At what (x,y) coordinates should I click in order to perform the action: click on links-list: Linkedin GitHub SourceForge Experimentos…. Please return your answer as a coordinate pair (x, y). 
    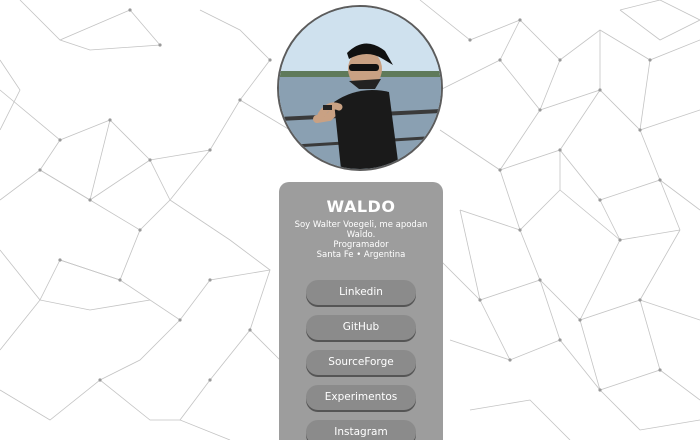
    Looking at the image, I should click on (361, 360).